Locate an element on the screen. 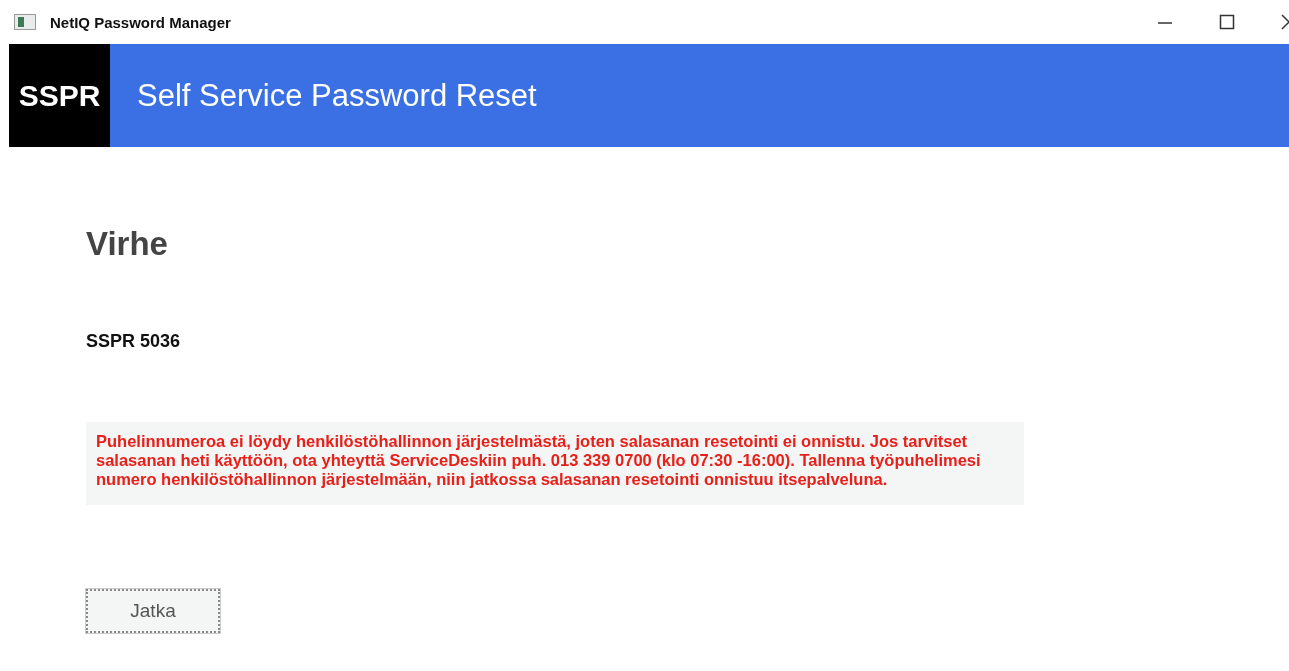  app-title: Self Service Password Reset is located at coordinates (337, 95).